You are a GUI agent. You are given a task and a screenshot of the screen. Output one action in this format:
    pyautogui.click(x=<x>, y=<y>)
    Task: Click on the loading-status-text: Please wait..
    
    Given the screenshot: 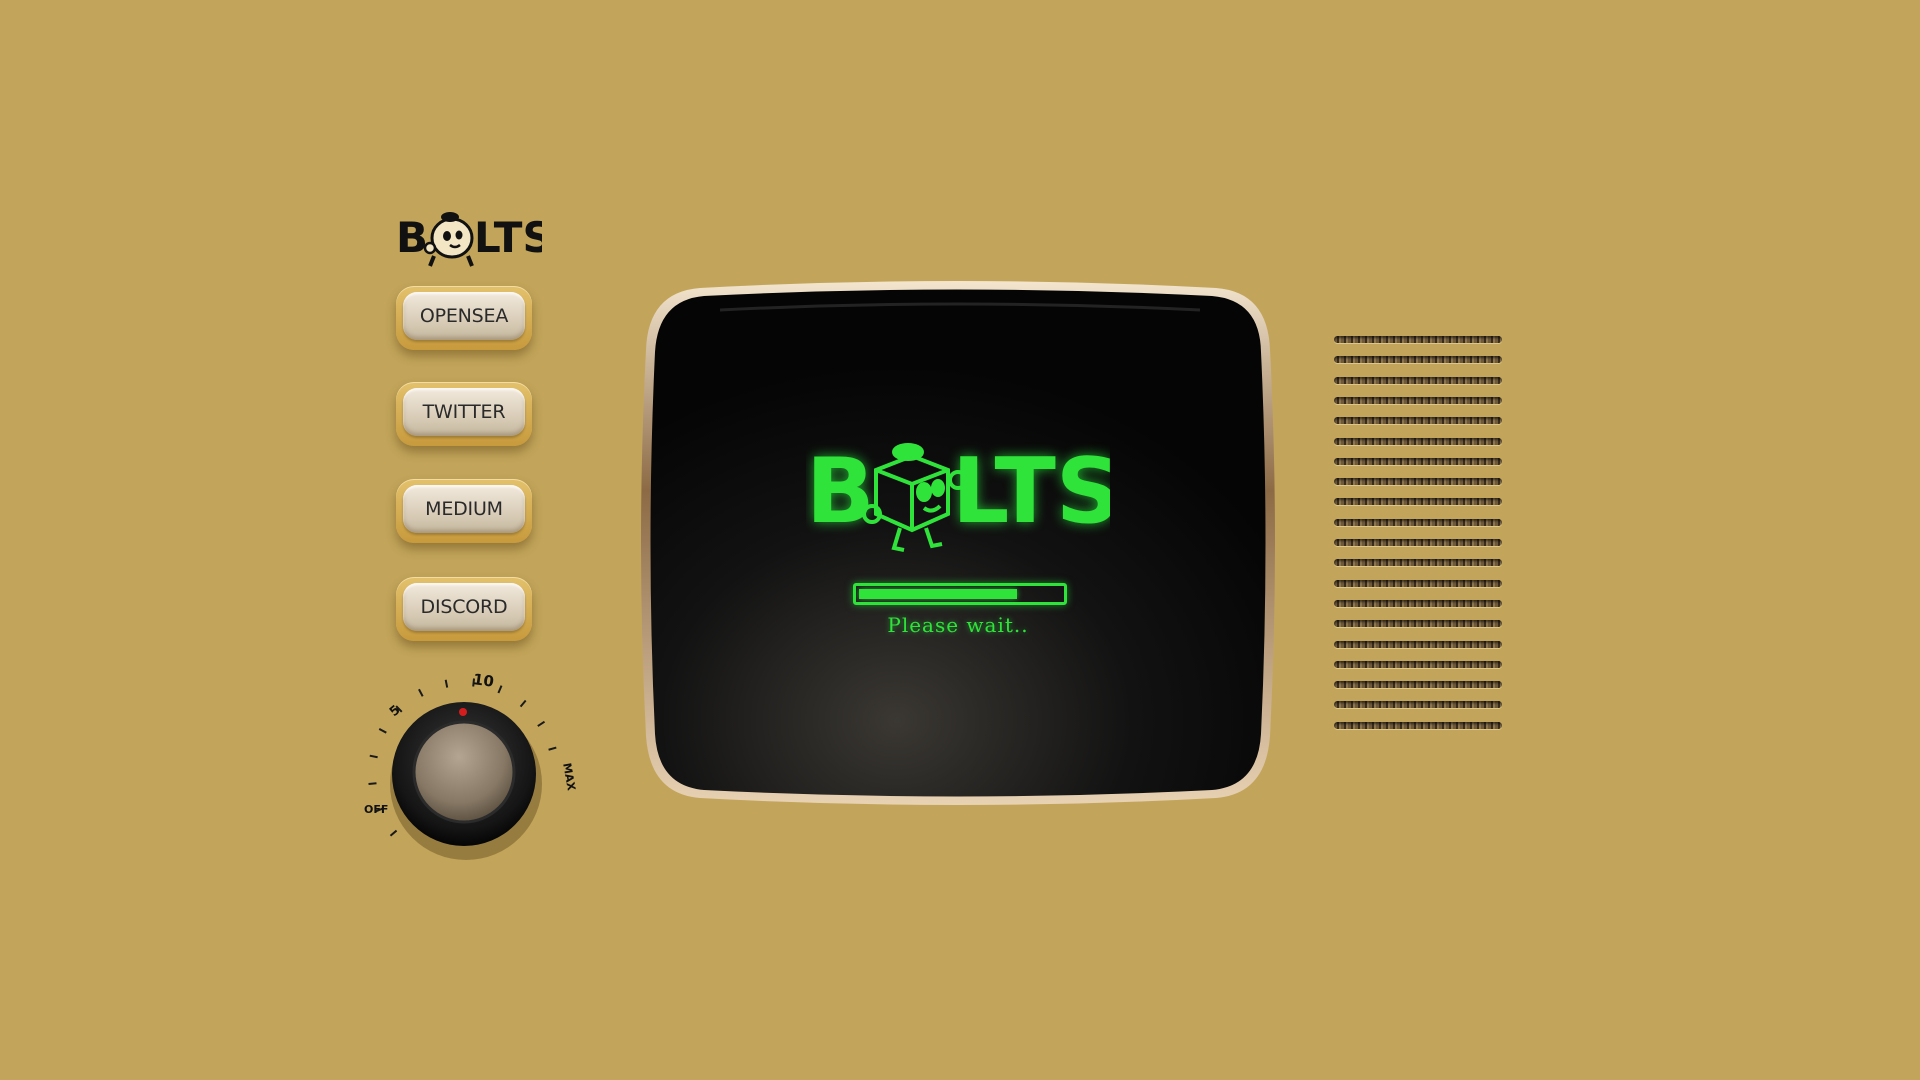 What is the action you would take?
    pyautogui.click(x=958, y=625)
    